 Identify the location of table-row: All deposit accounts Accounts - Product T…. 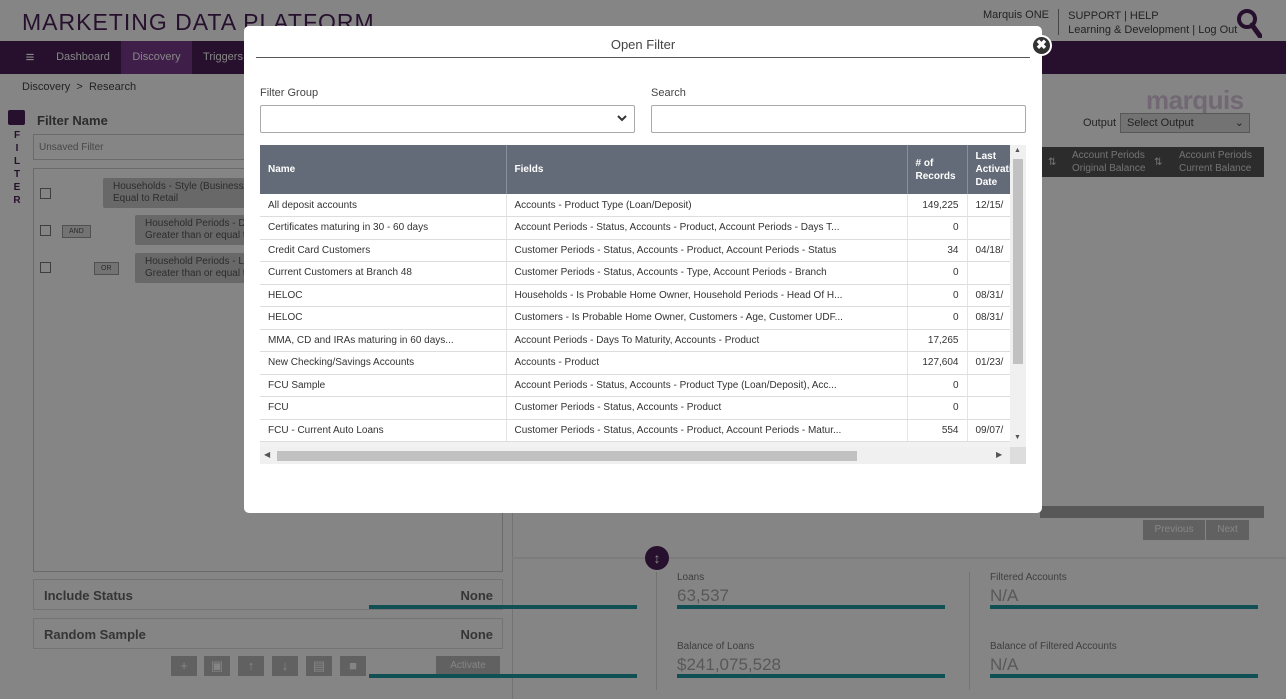
(643, 205).